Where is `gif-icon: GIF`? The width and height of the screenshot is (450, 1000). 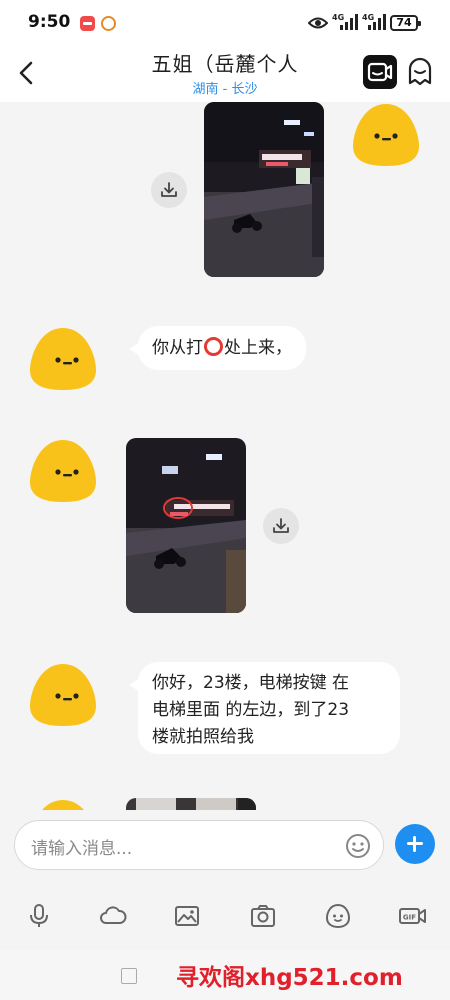
gif-icon: GIF is located at coordinates (412, 916).